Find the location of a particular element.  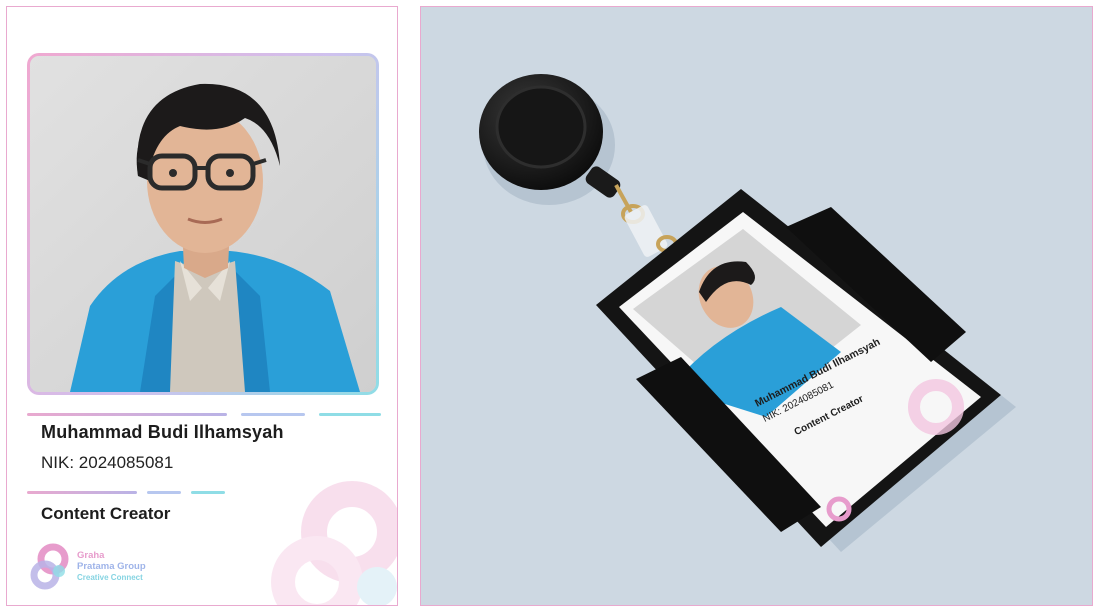

divider-blue is located at coordinates (273, 414).